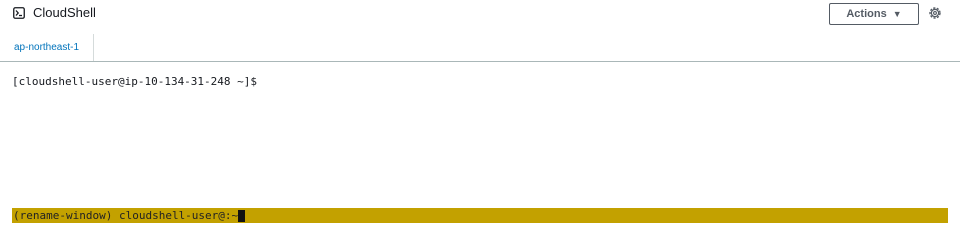 The height and width of the screenshot is (240, 960). I want to click on tab-ap-northeast-1: ap-northeast-1, so click(47, 47).